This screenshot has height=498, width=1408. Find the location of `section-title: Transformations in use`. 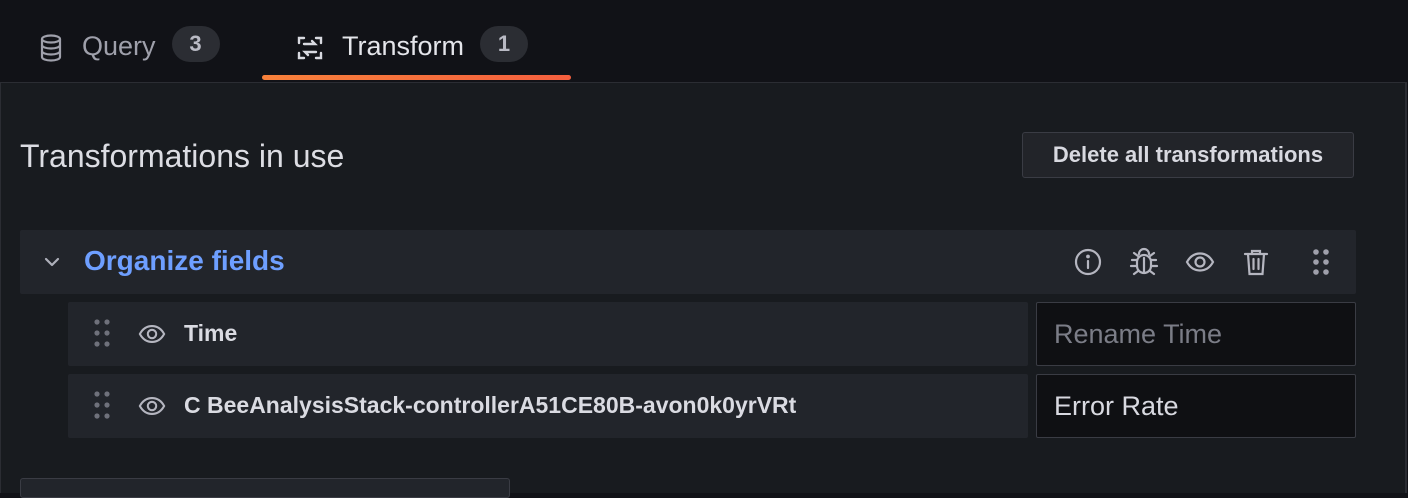

section-title: Transformations in use is located at coordinates (182, 156).